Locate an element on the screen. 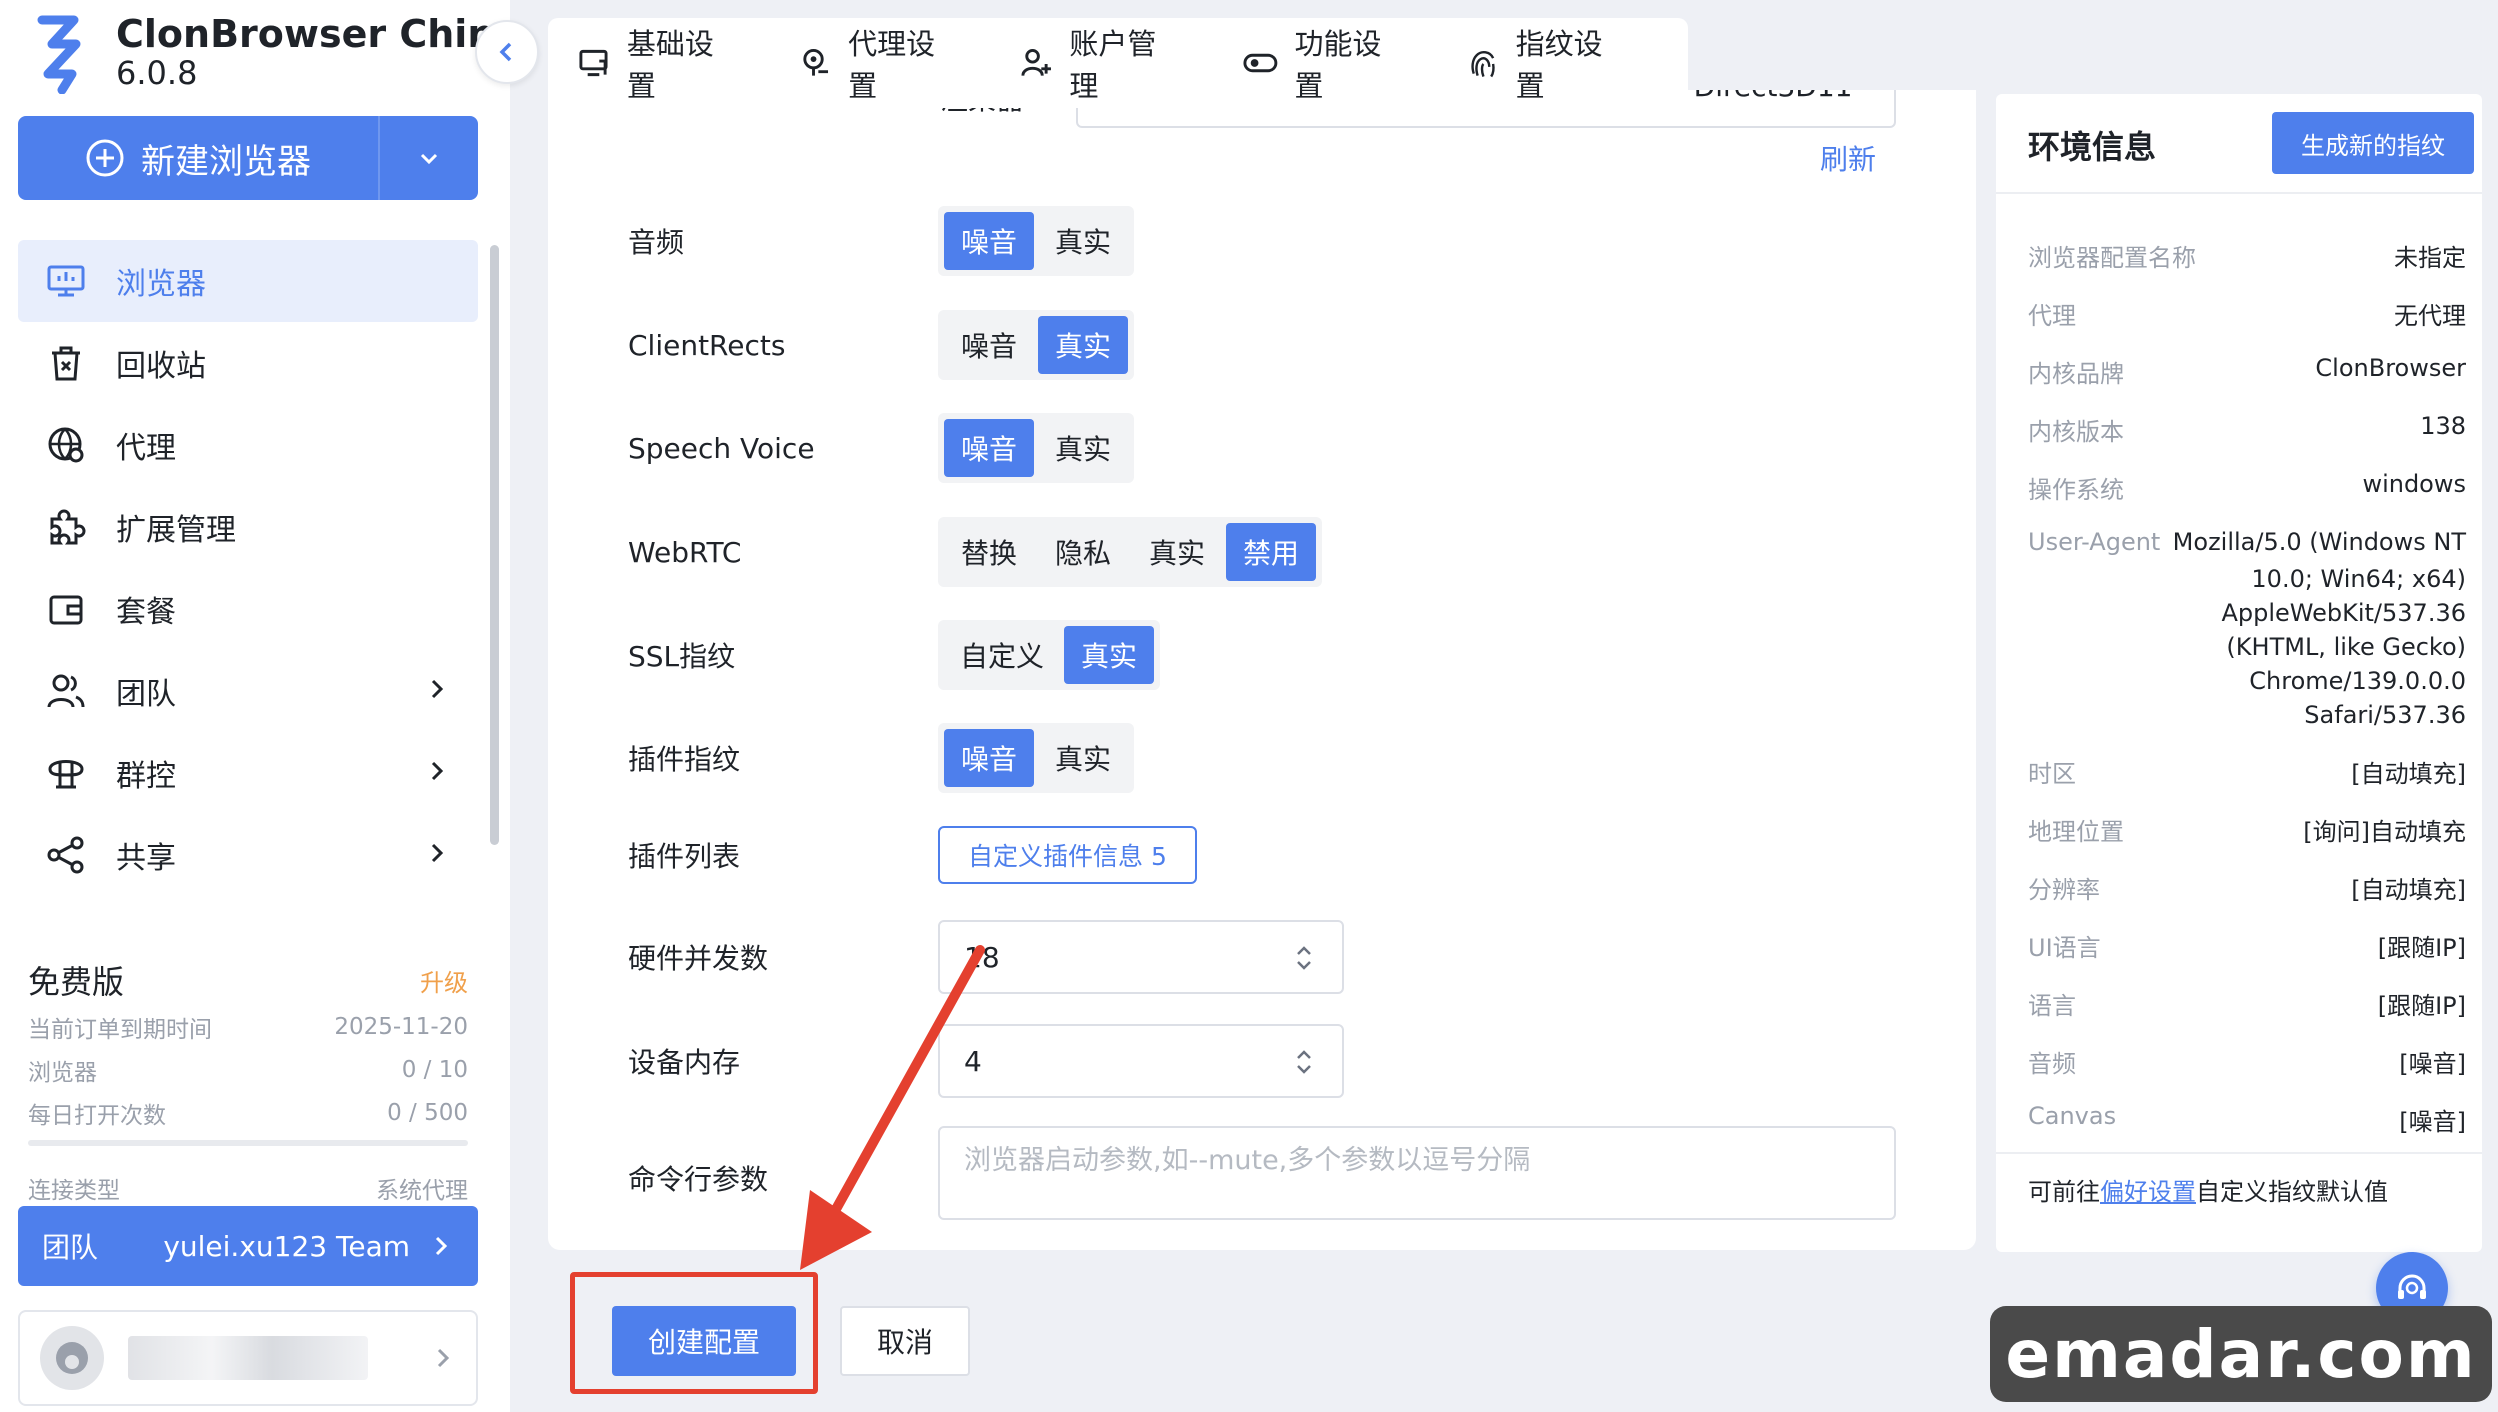 This screenshot has width=2498, height=1412. share-icon is located at coordinates (66, 855).